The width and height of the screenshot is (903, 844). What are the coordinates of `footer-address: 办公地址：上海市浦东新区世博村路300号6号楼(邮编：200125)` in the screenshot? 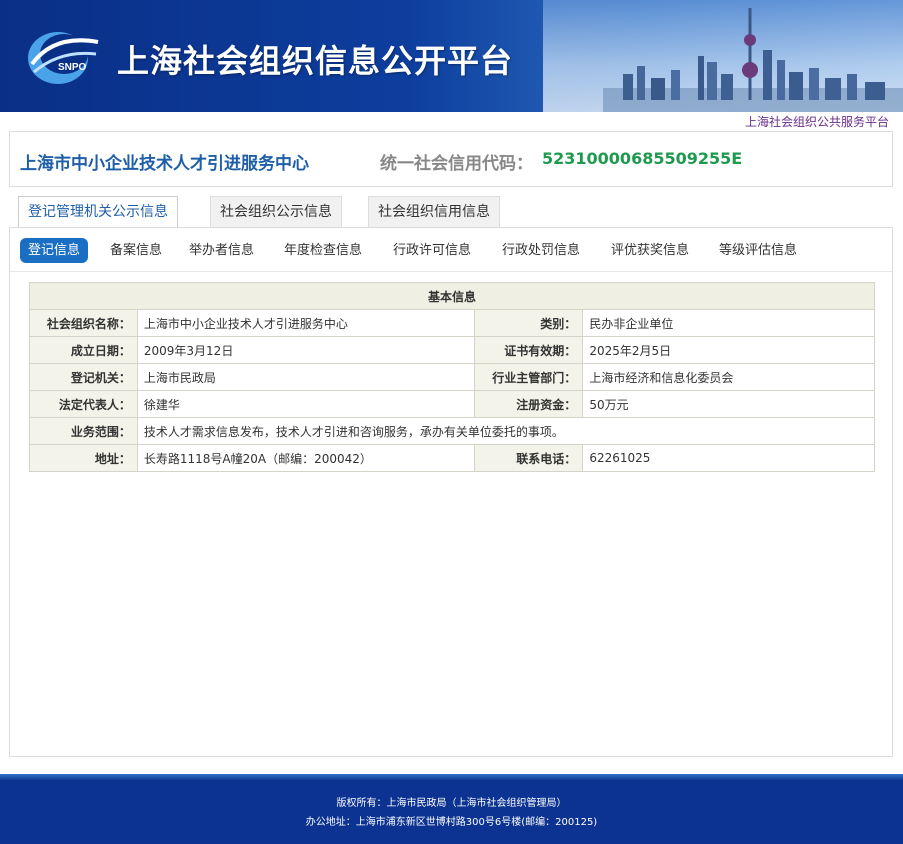 It's located at (451, 822).